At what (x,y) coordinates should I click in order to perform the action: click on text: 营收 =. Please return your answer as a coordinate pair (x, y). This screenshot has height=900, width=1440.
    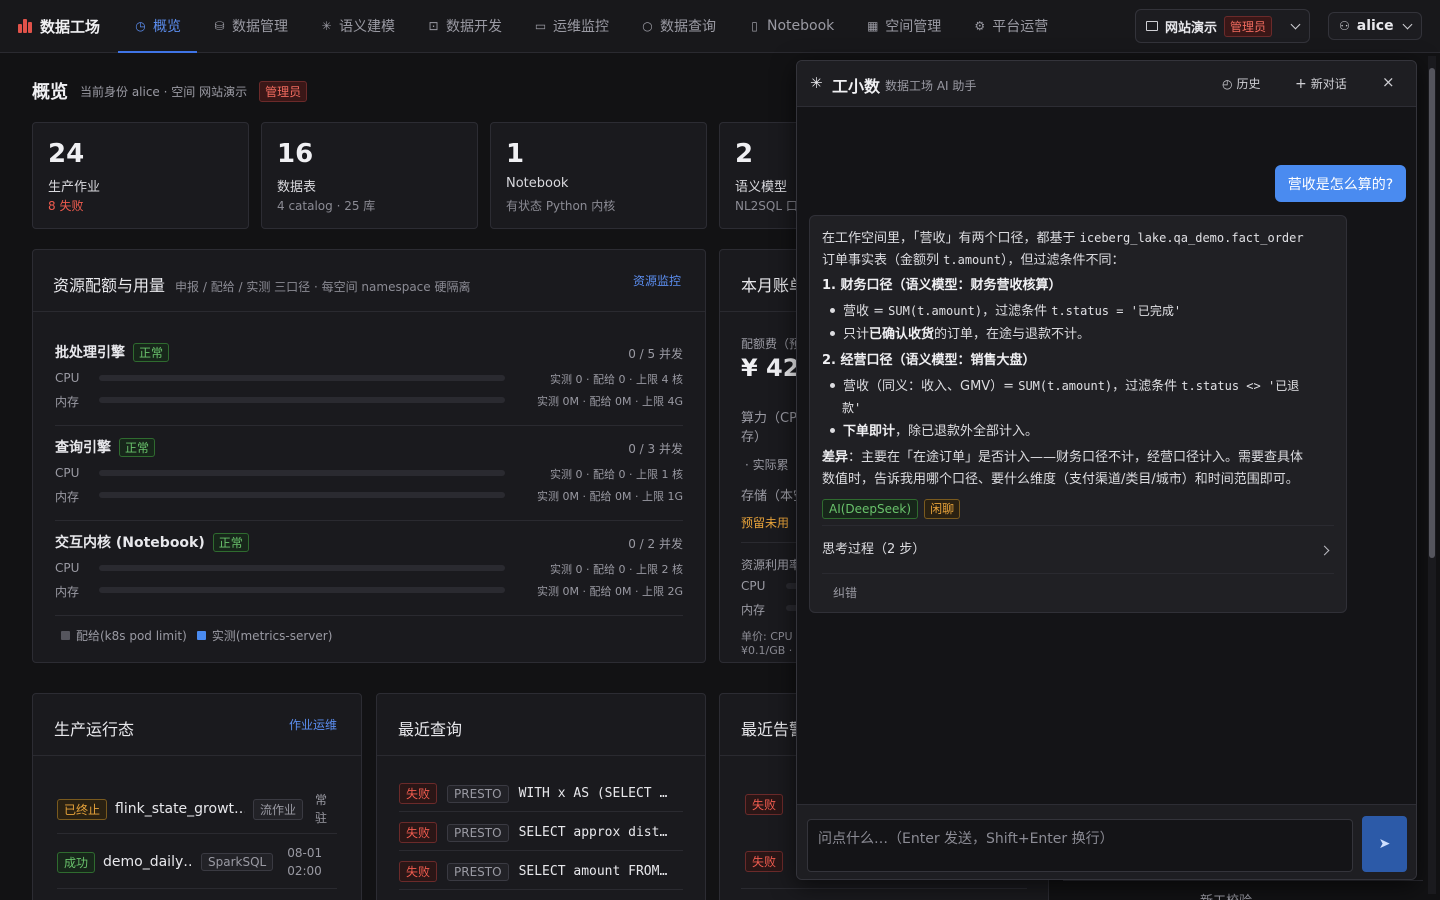
    Looking at the image, I should click on (866, 311).